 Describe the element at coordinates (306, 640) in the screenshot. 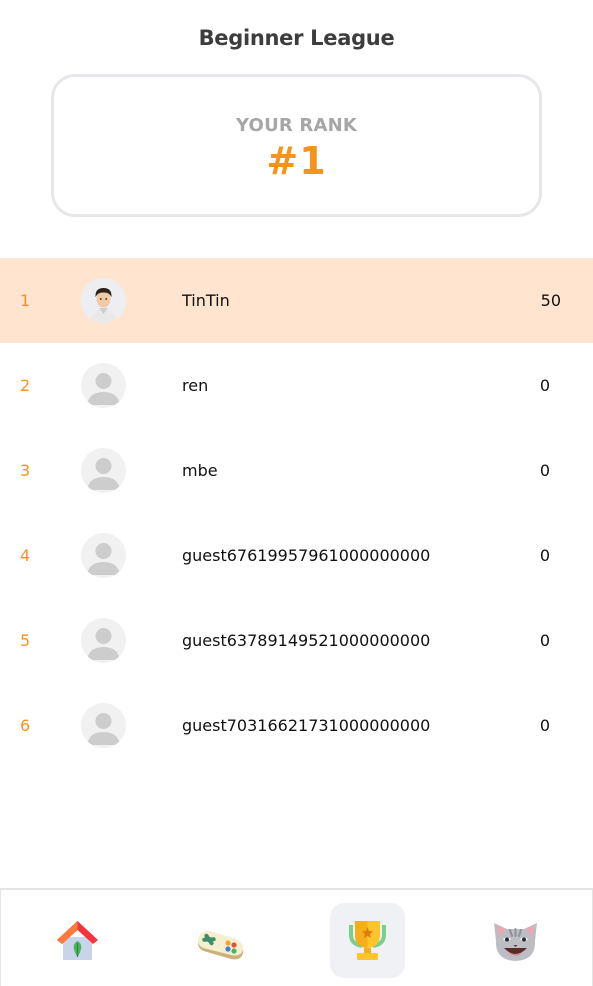

I see `row-username: guest63789149521000000000` at that location.